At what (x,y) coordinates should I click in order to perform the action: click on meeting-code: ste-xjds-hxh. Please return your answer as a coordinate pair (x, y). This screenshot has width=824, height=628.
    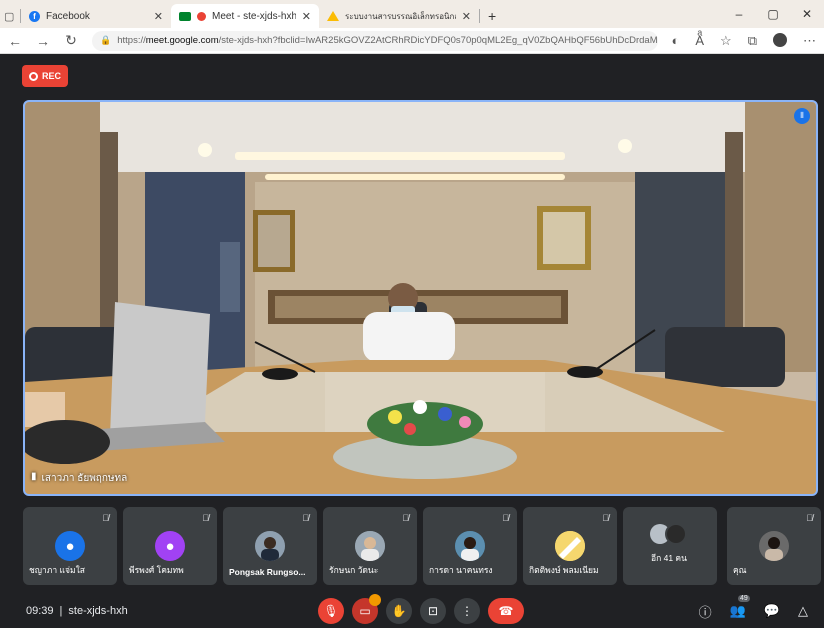
    Looking at the image, I should click on (98, 611).